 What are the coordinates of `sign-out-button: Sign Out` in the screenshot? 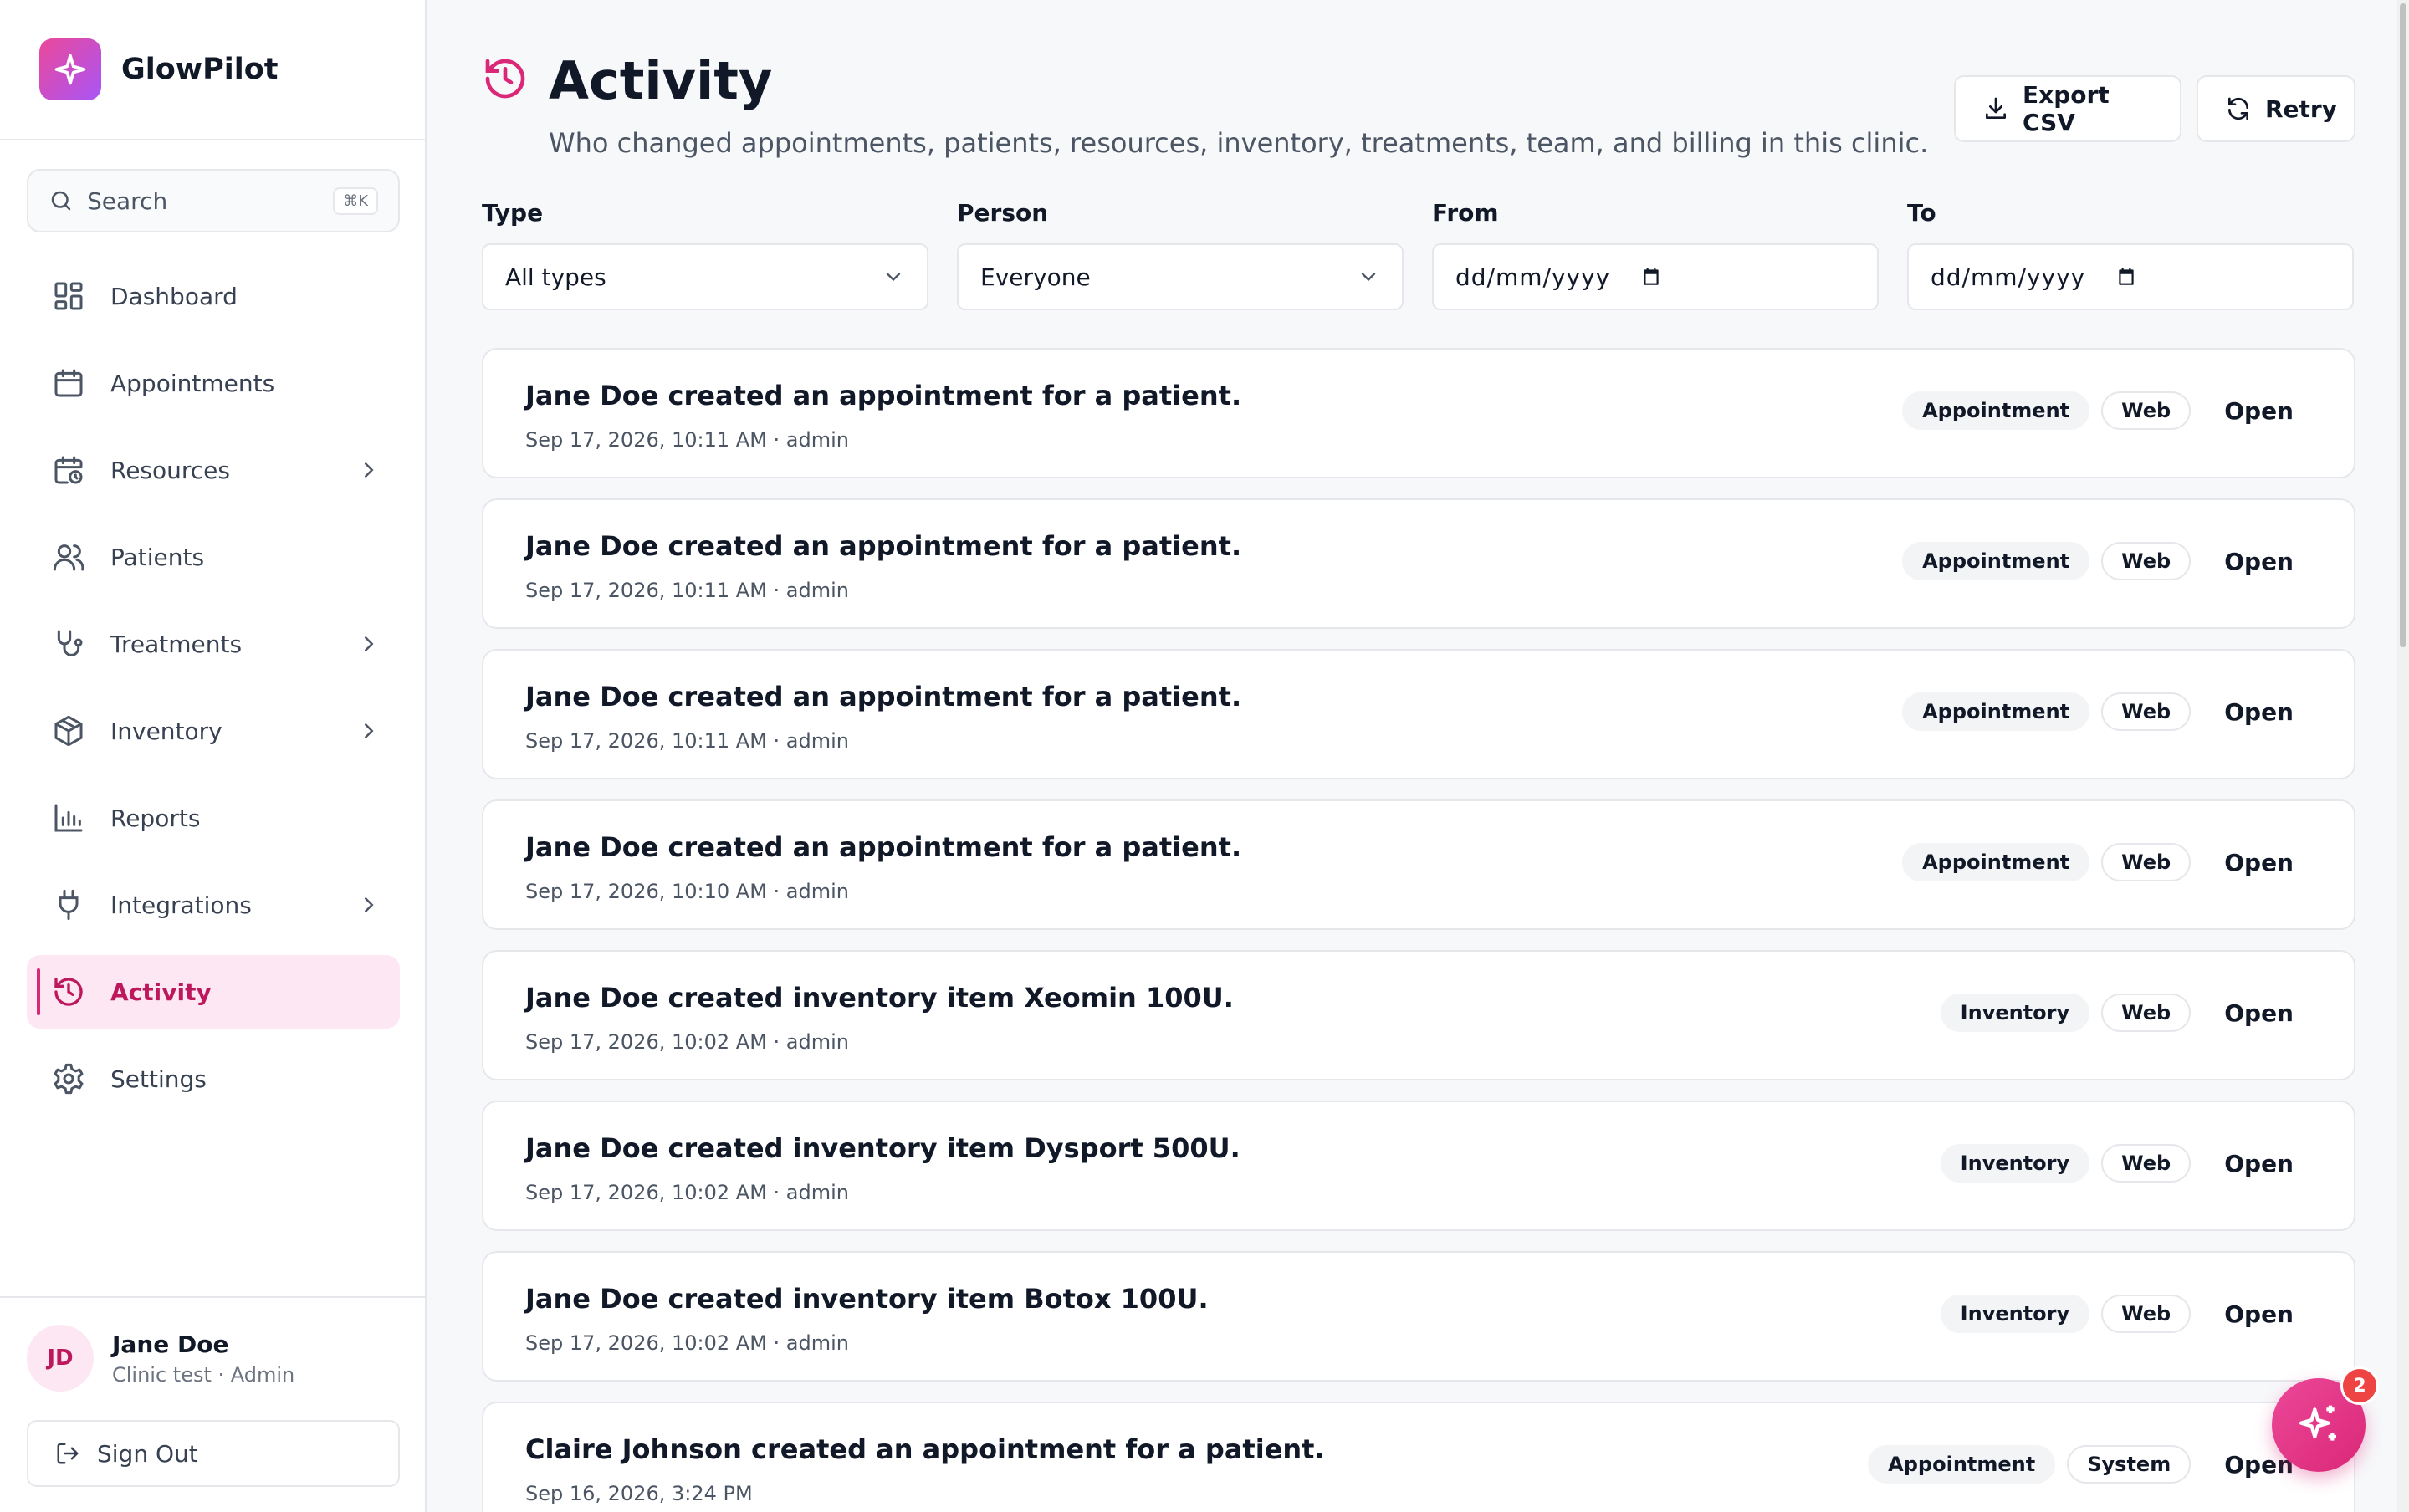 It's located at (213, 1453).